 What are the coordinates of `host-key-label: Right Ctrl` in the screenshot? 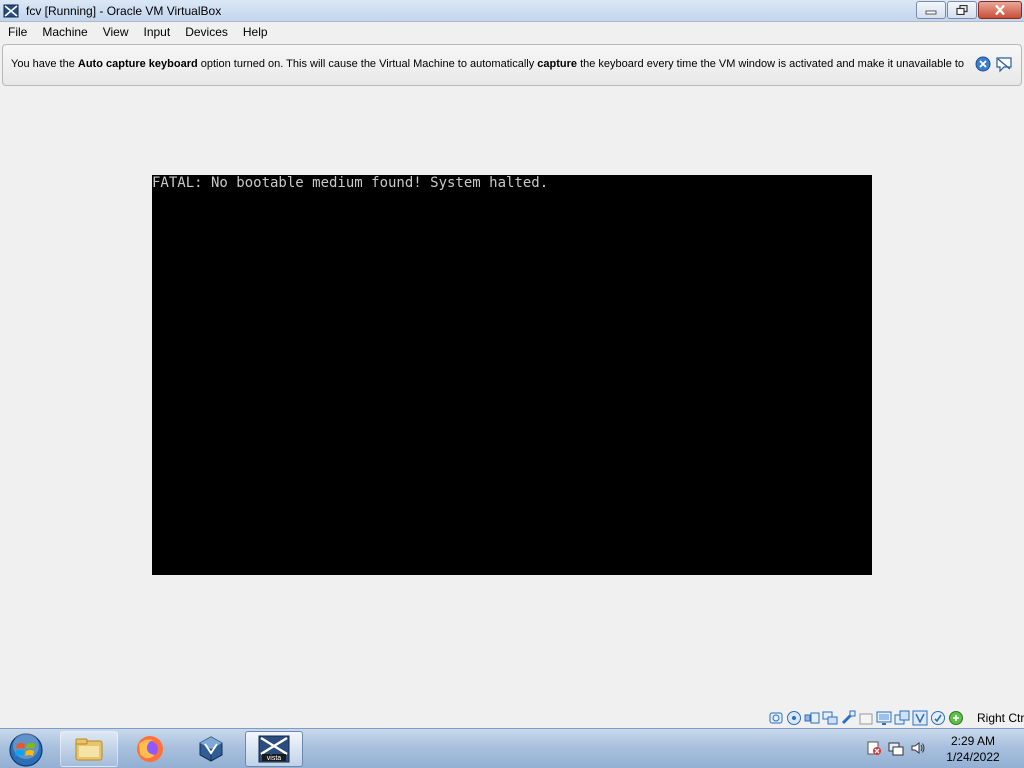 It's located at (1000, 718).